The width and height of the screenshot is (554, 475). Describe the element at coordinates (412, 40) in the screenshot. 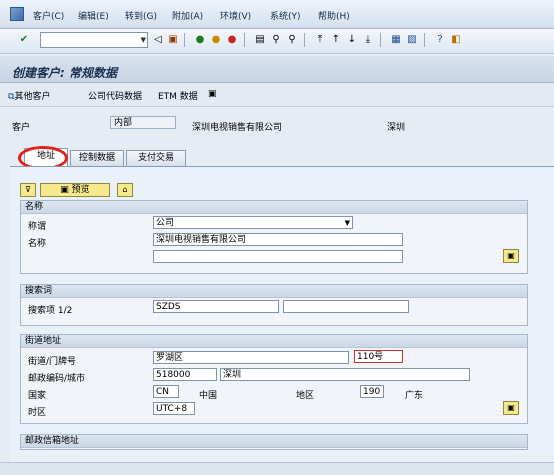

I see `shortcut-icon: ▨` at that location.